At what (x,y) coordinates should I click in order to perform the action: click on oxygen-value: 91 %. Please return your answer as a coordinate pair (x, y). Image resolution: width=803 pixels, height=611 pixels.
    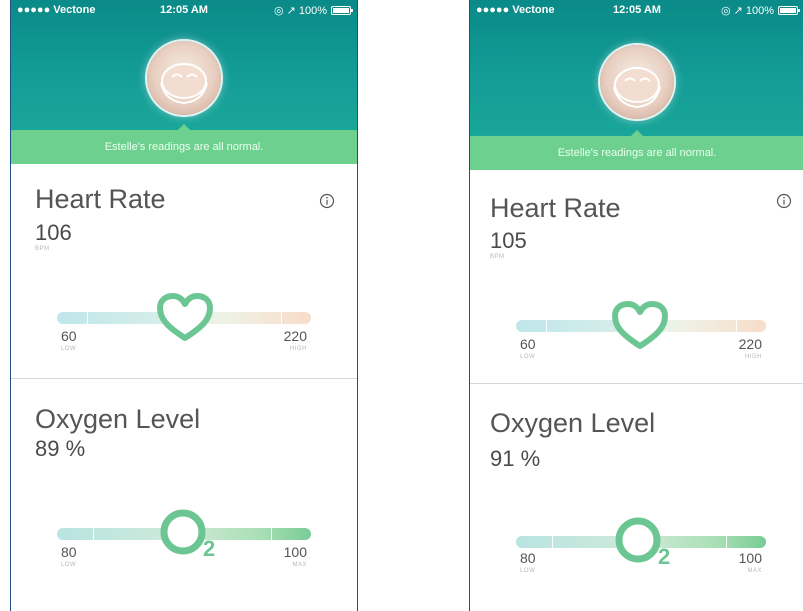
    Looking at the image, I should click on (515, 458).